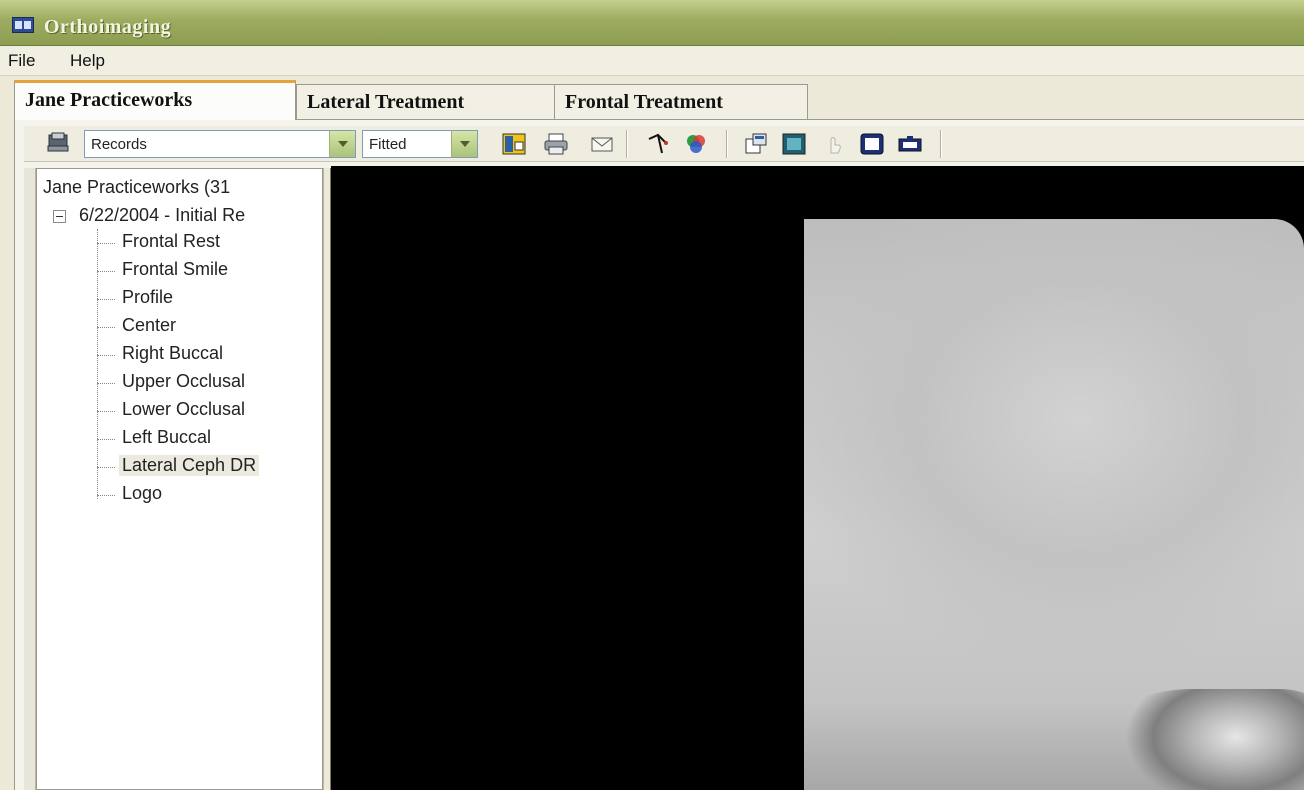  What do you see at coordinates (108, 27) in the screenshot?
I see `window-title: Orthoimaging` at bounding box center [108, 27].